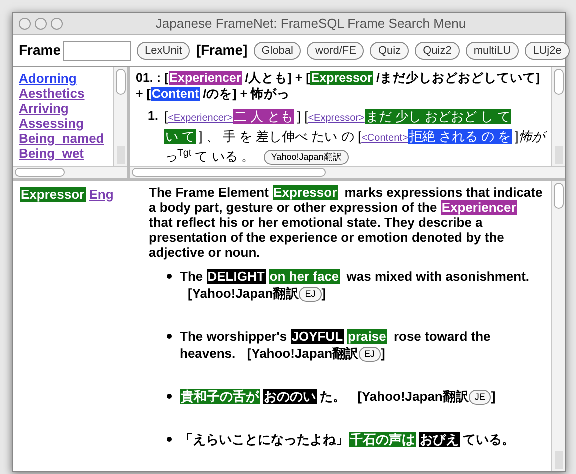  I want to click on menu-button: LUj2e, so click(547, 51).